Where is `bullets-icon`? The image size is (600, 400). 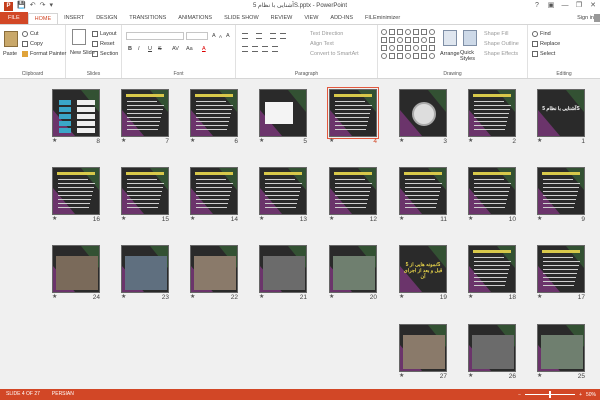
bullets-icon is located at coordinates (245, 36).